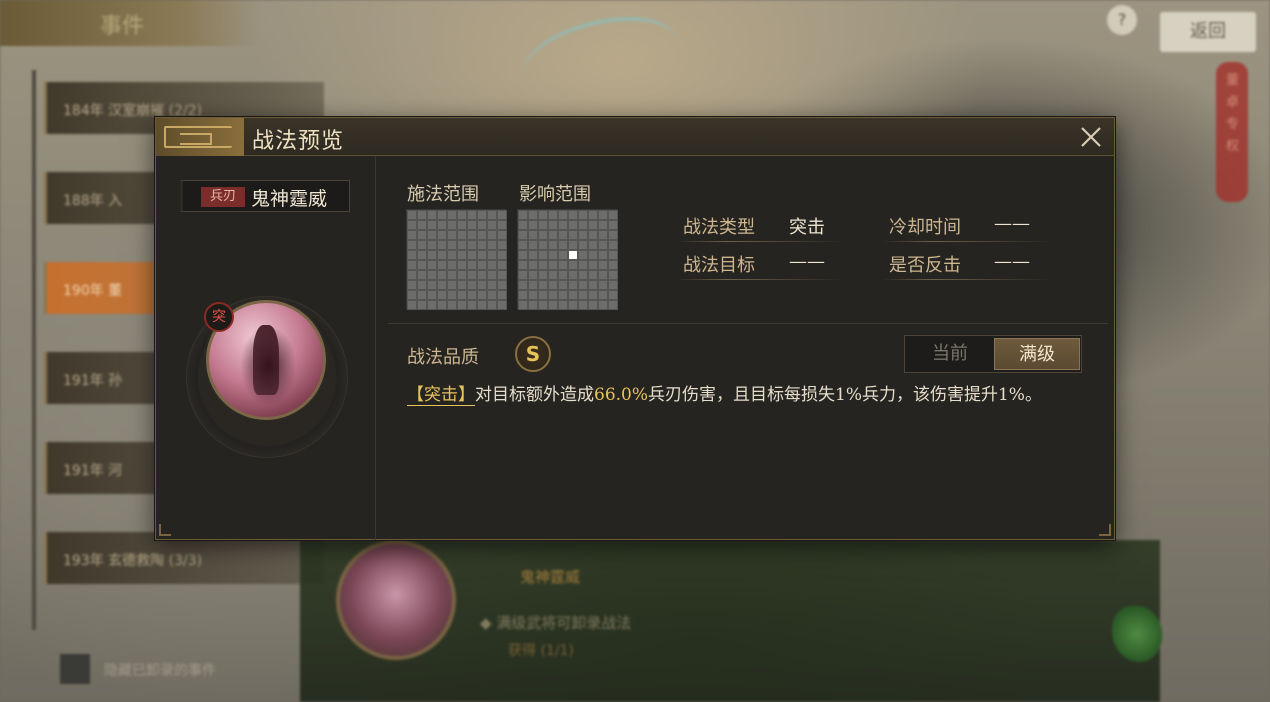 The height and width of the screenshot is (702, 1270). I want to click on cast-range-label: 施法范围, so click(443, 194).